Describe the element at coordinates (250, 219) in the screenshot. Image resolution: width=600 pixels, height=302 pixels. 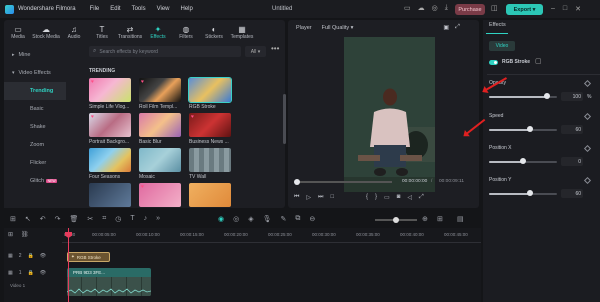
I see `marker-icon: ◈` at that location.